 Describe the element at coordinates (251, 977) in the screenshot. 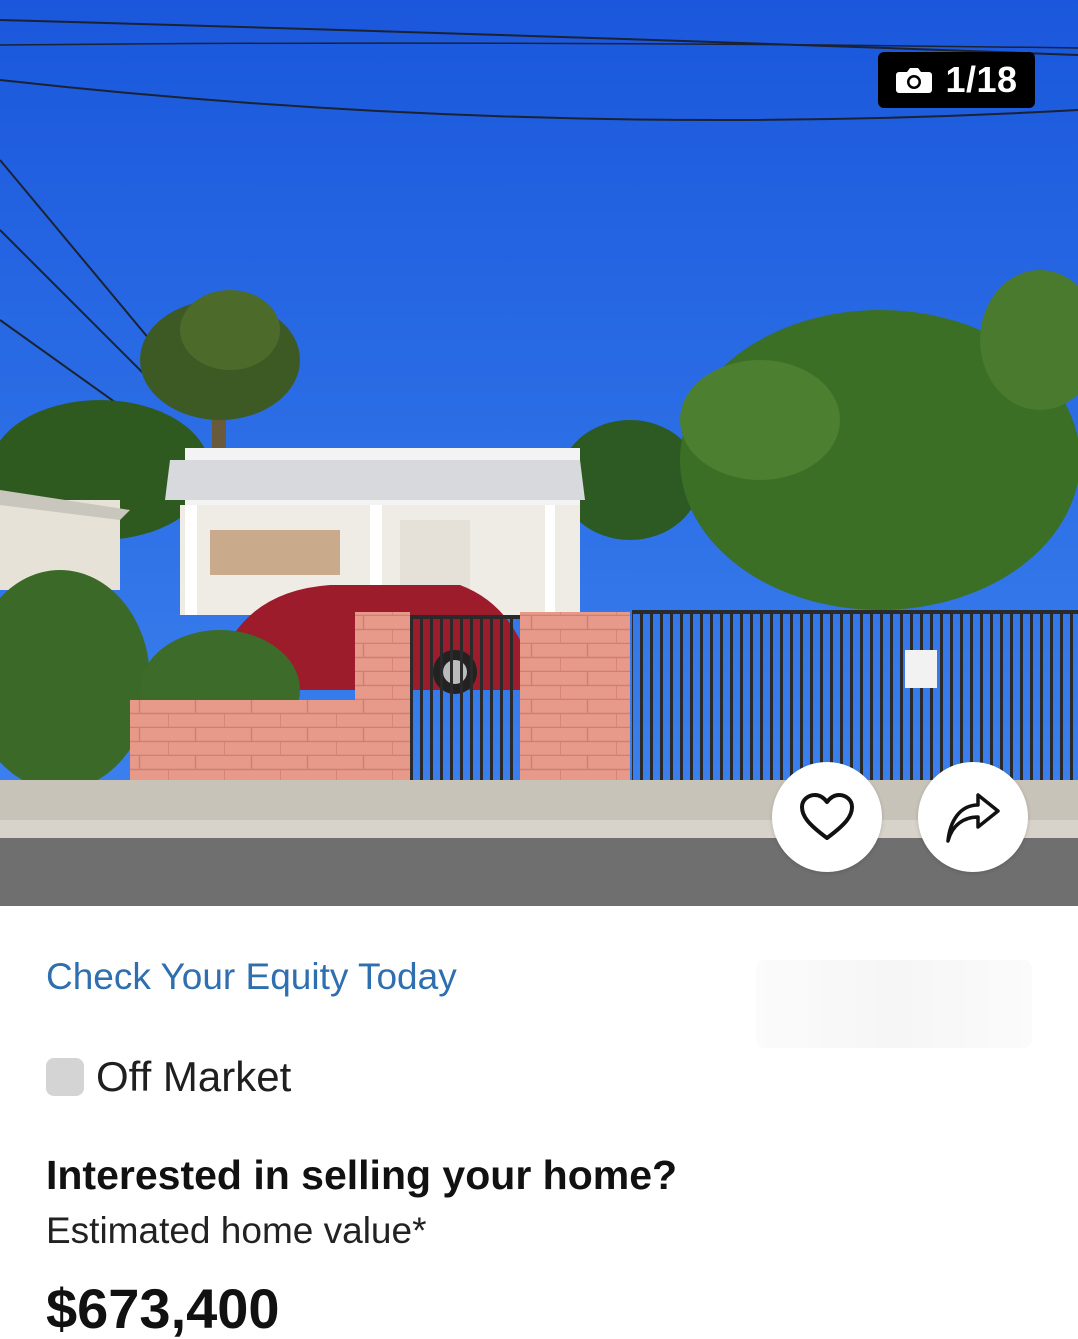

I see `check-equity-link: Check Your Equity Today` at that location.